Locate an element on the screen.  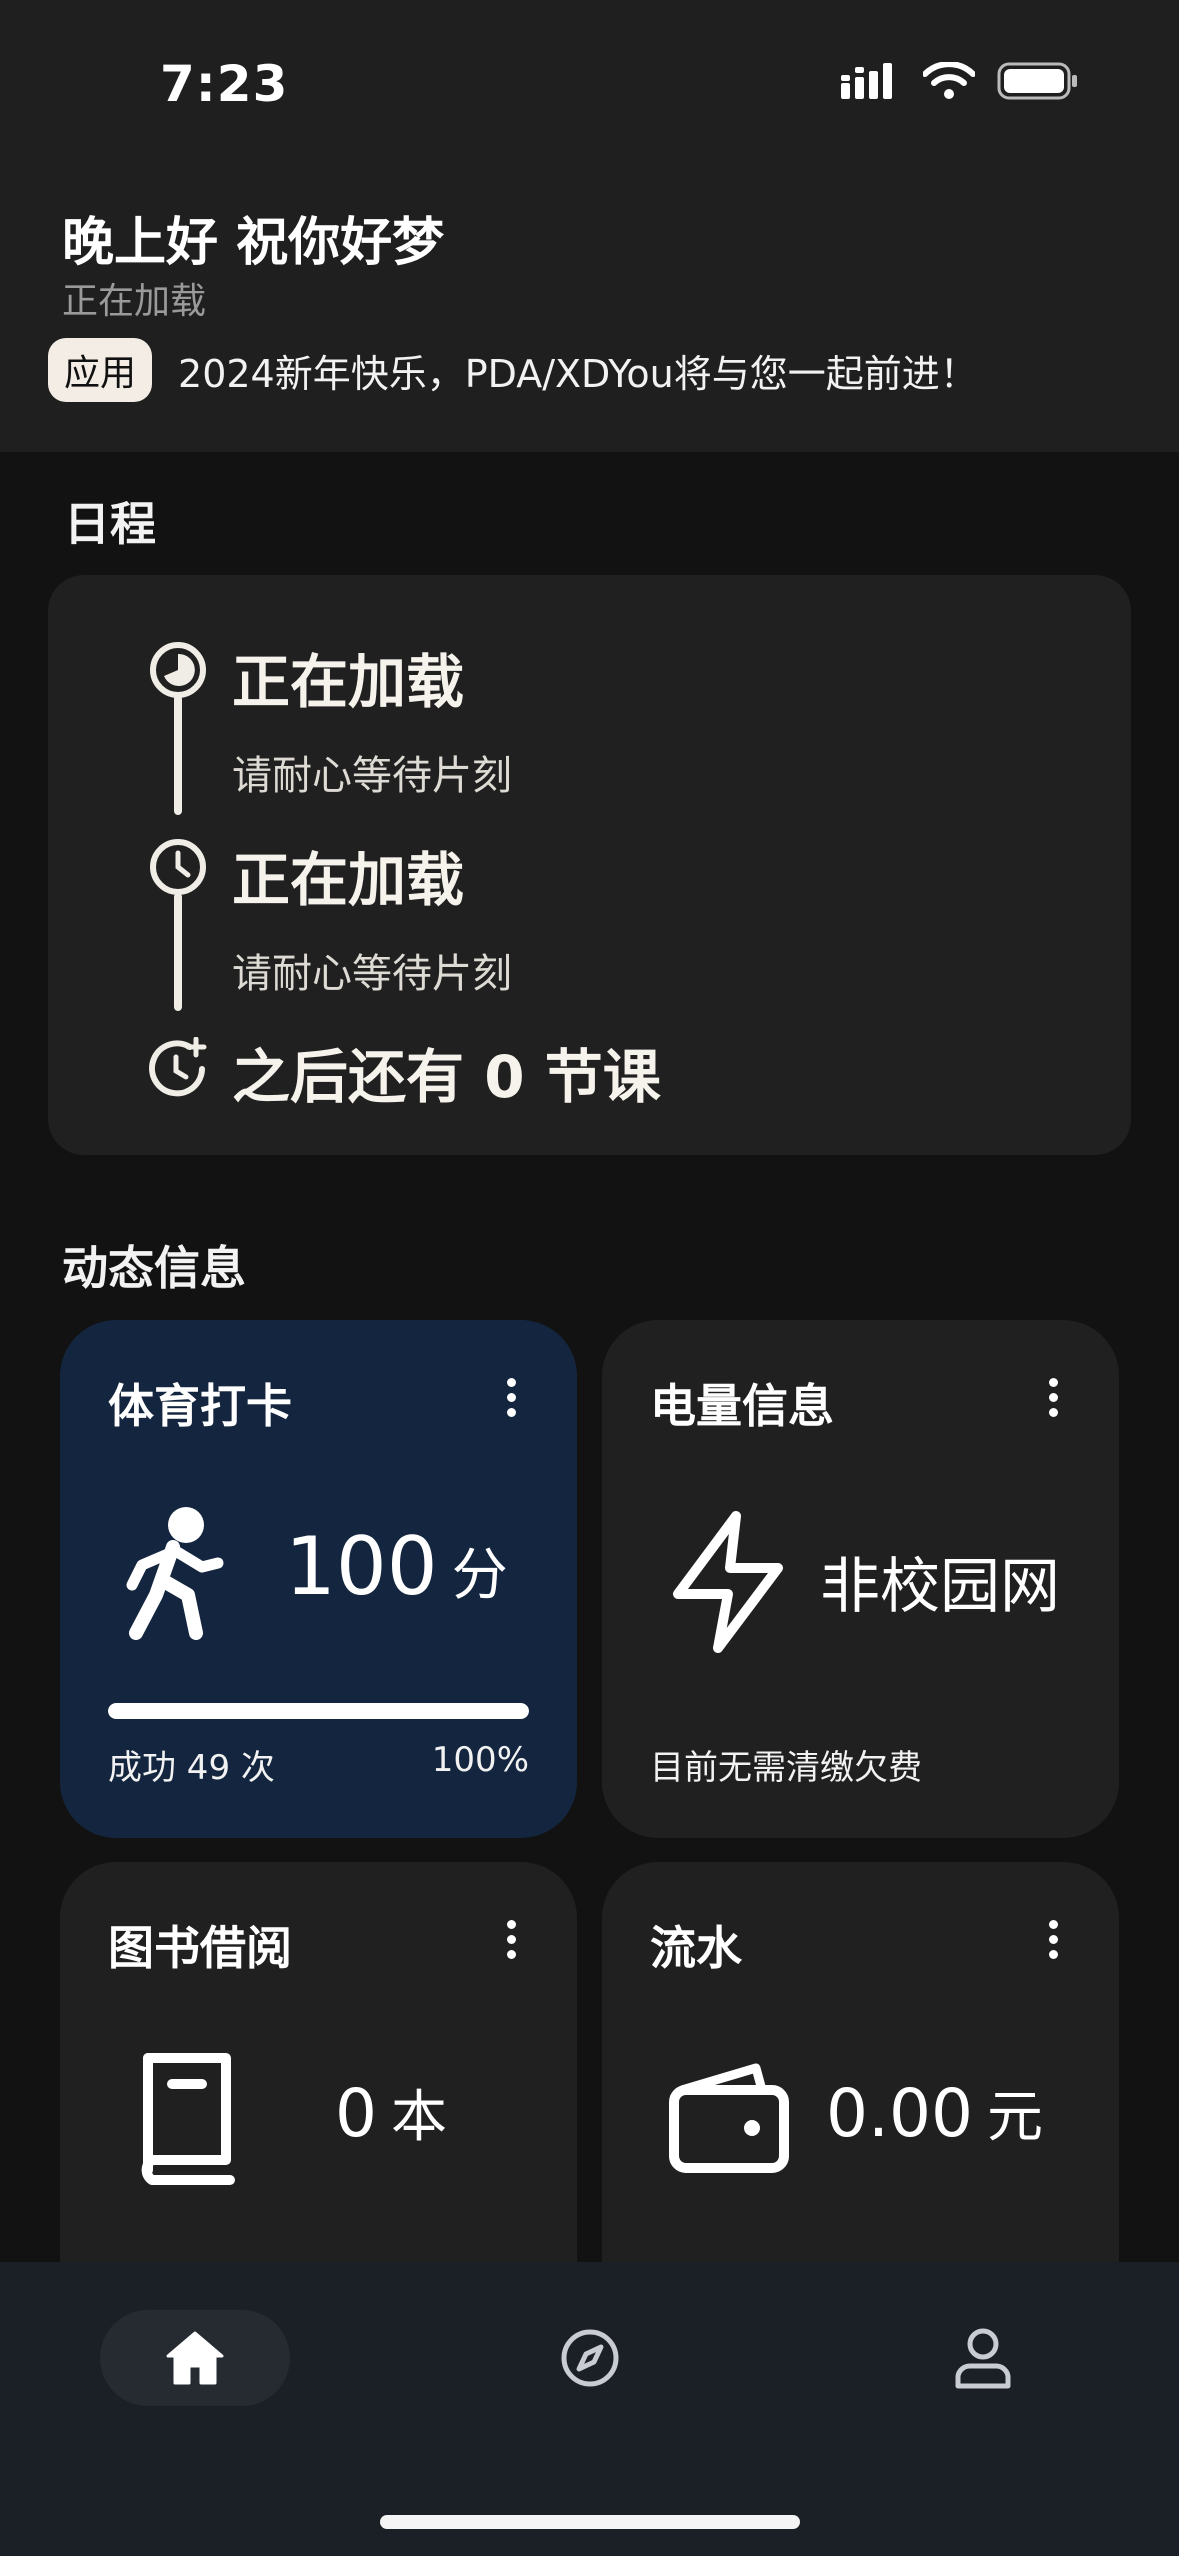
cellular-signal-icon is located at coordinates (866, 81).